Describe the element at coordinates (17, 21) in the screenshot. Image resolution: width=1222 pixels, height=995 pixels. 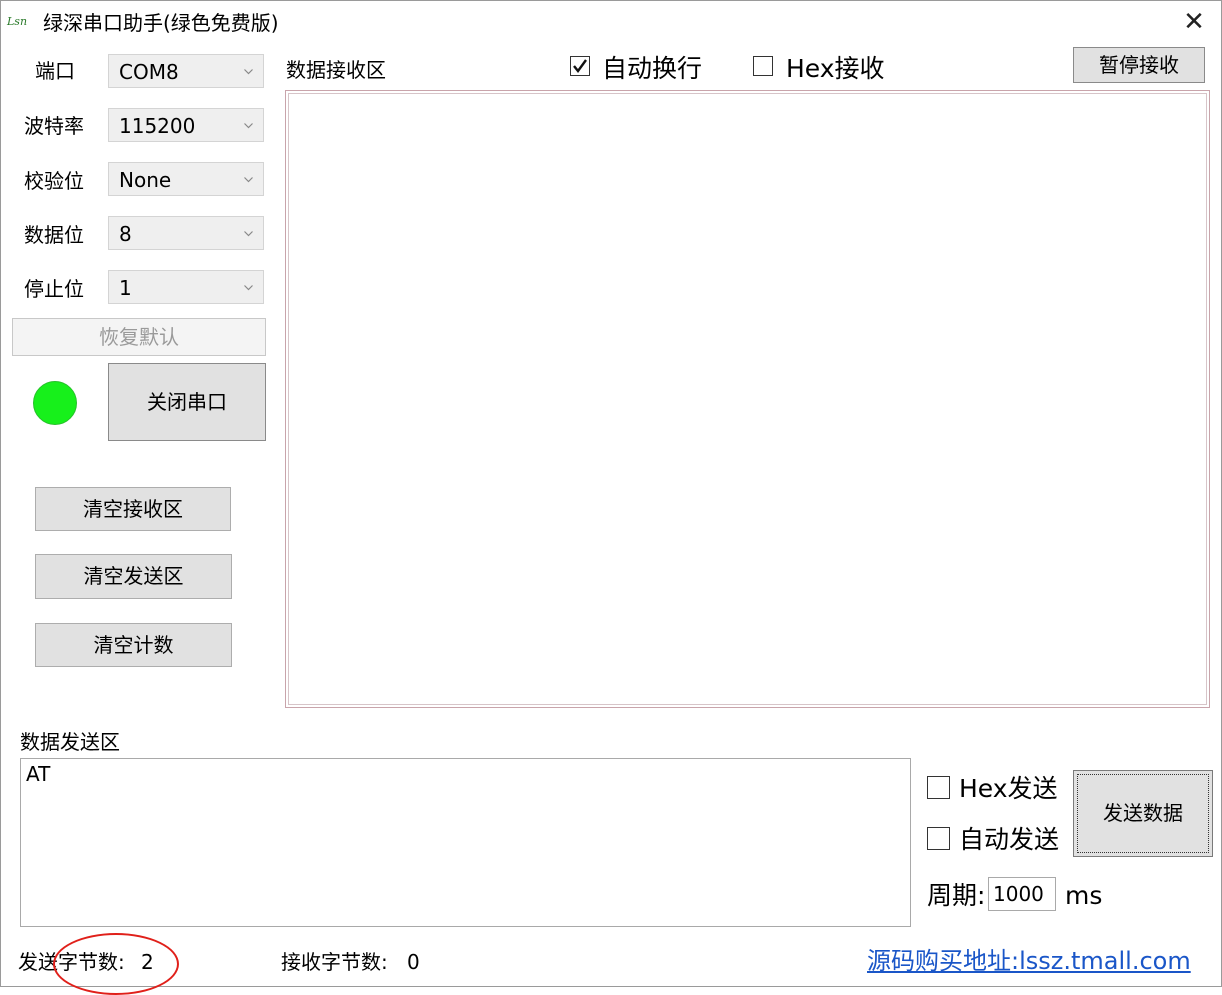
I see `app-logo-icon: Lsn` at that location.